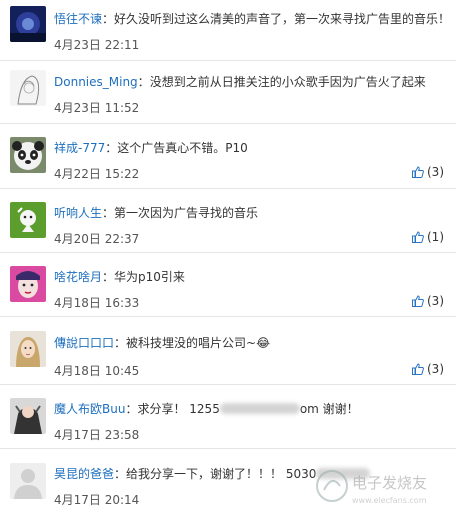 The width and height of the screenshot is (456, 515). I want to click on comment-time: 4月18日 10:45, so click(97, 371).